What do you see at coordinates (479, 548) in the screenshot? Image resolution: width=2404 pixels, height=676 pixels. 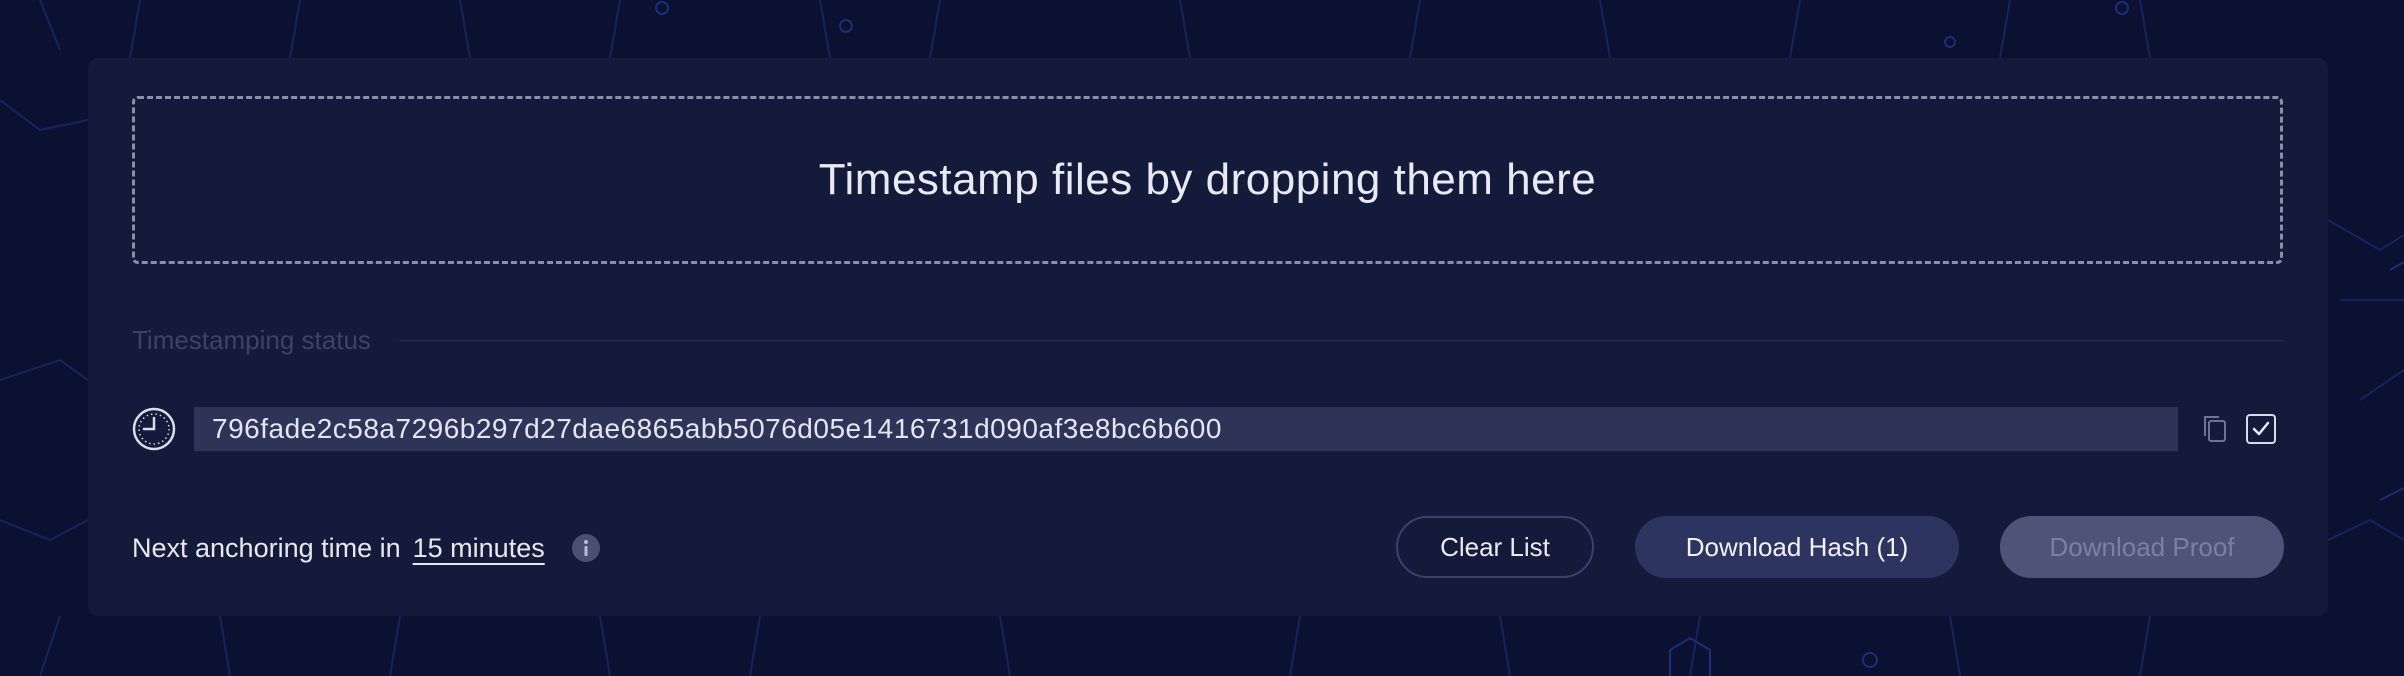 I see `anchoring-time-link: 15 minutes` at bounding box center [479, 548].